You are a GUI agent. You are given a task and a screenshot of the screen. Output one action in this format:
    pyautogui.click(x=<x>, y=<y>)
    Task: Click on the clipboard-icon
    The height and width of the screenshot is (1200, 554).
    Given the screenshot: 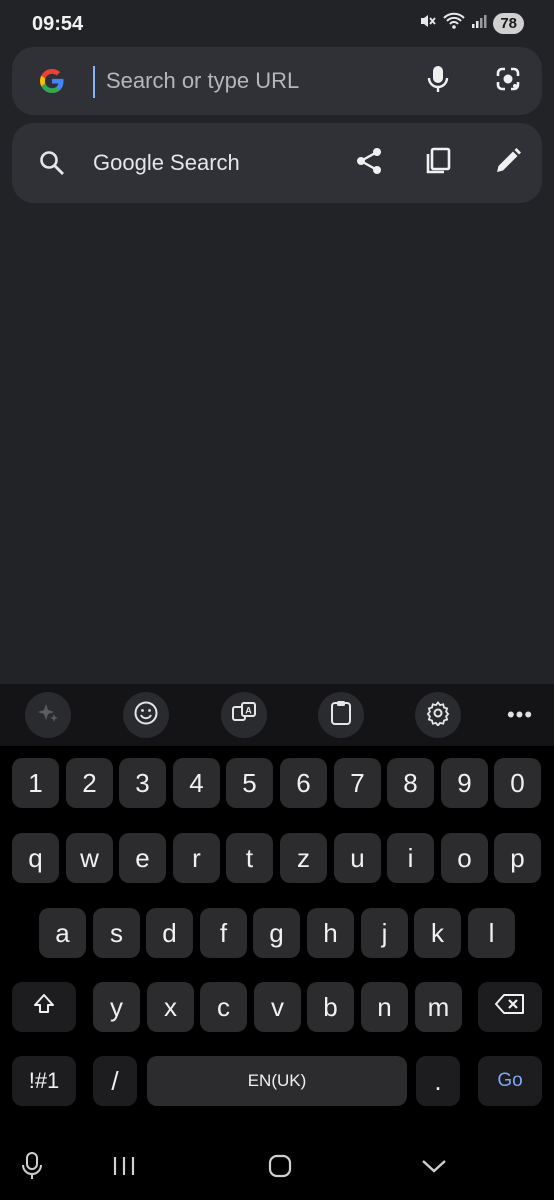 What is the action you would take?
    pyautogui.click(x=341, y=715)
    